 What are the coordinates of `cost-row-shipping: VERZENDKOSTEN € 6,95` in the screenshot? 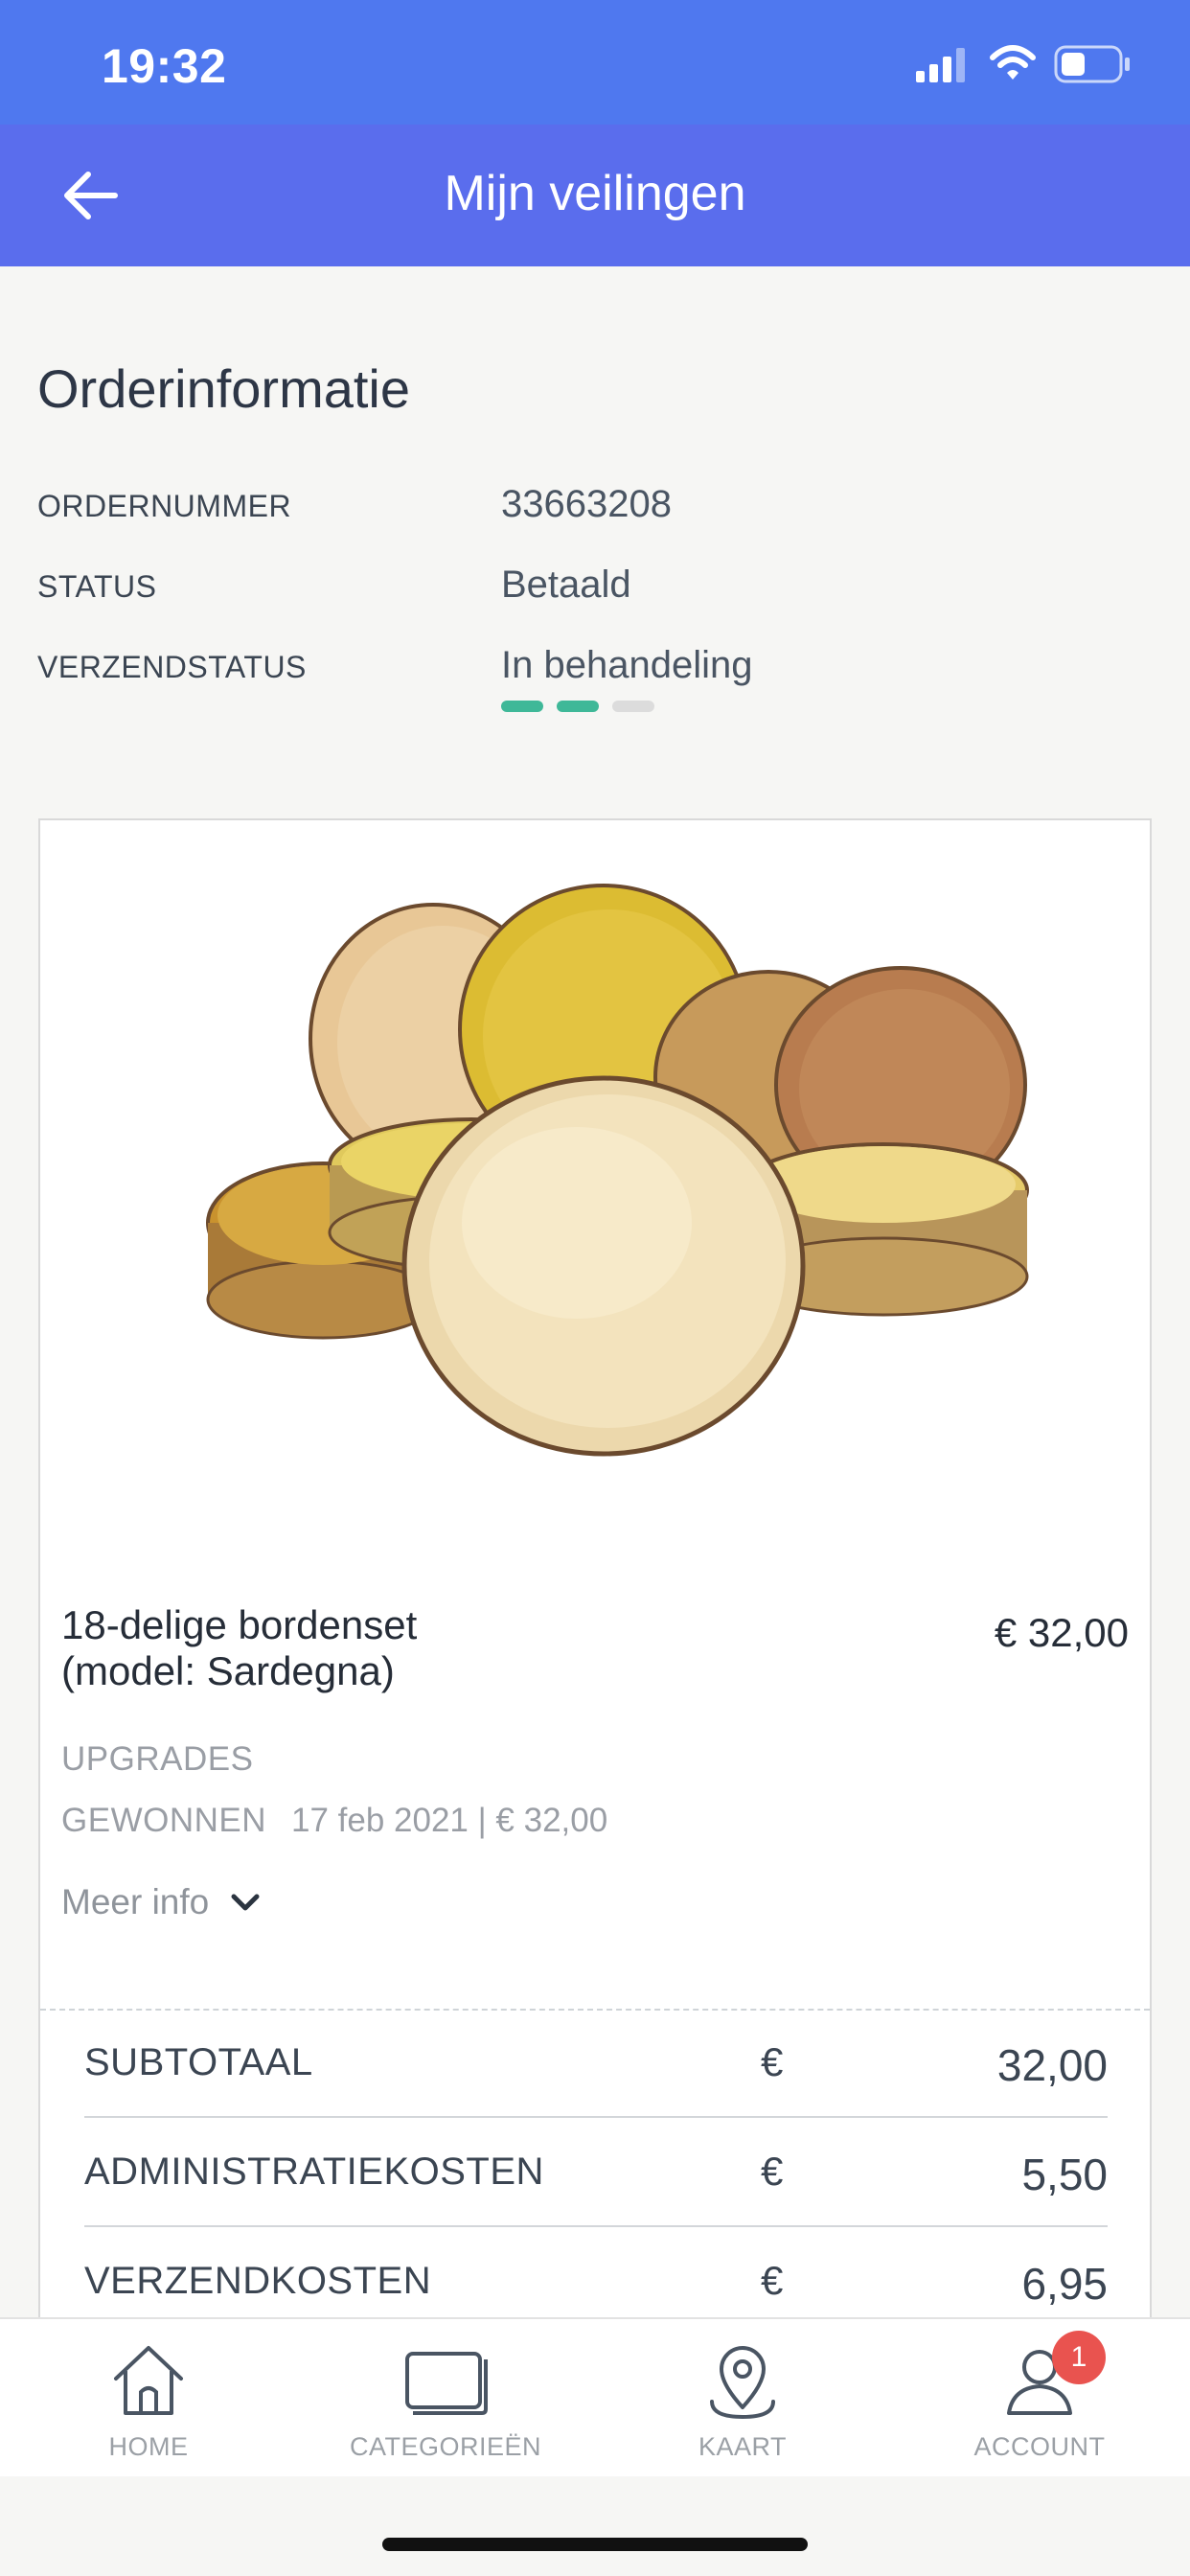 It's located at (596, 2273).